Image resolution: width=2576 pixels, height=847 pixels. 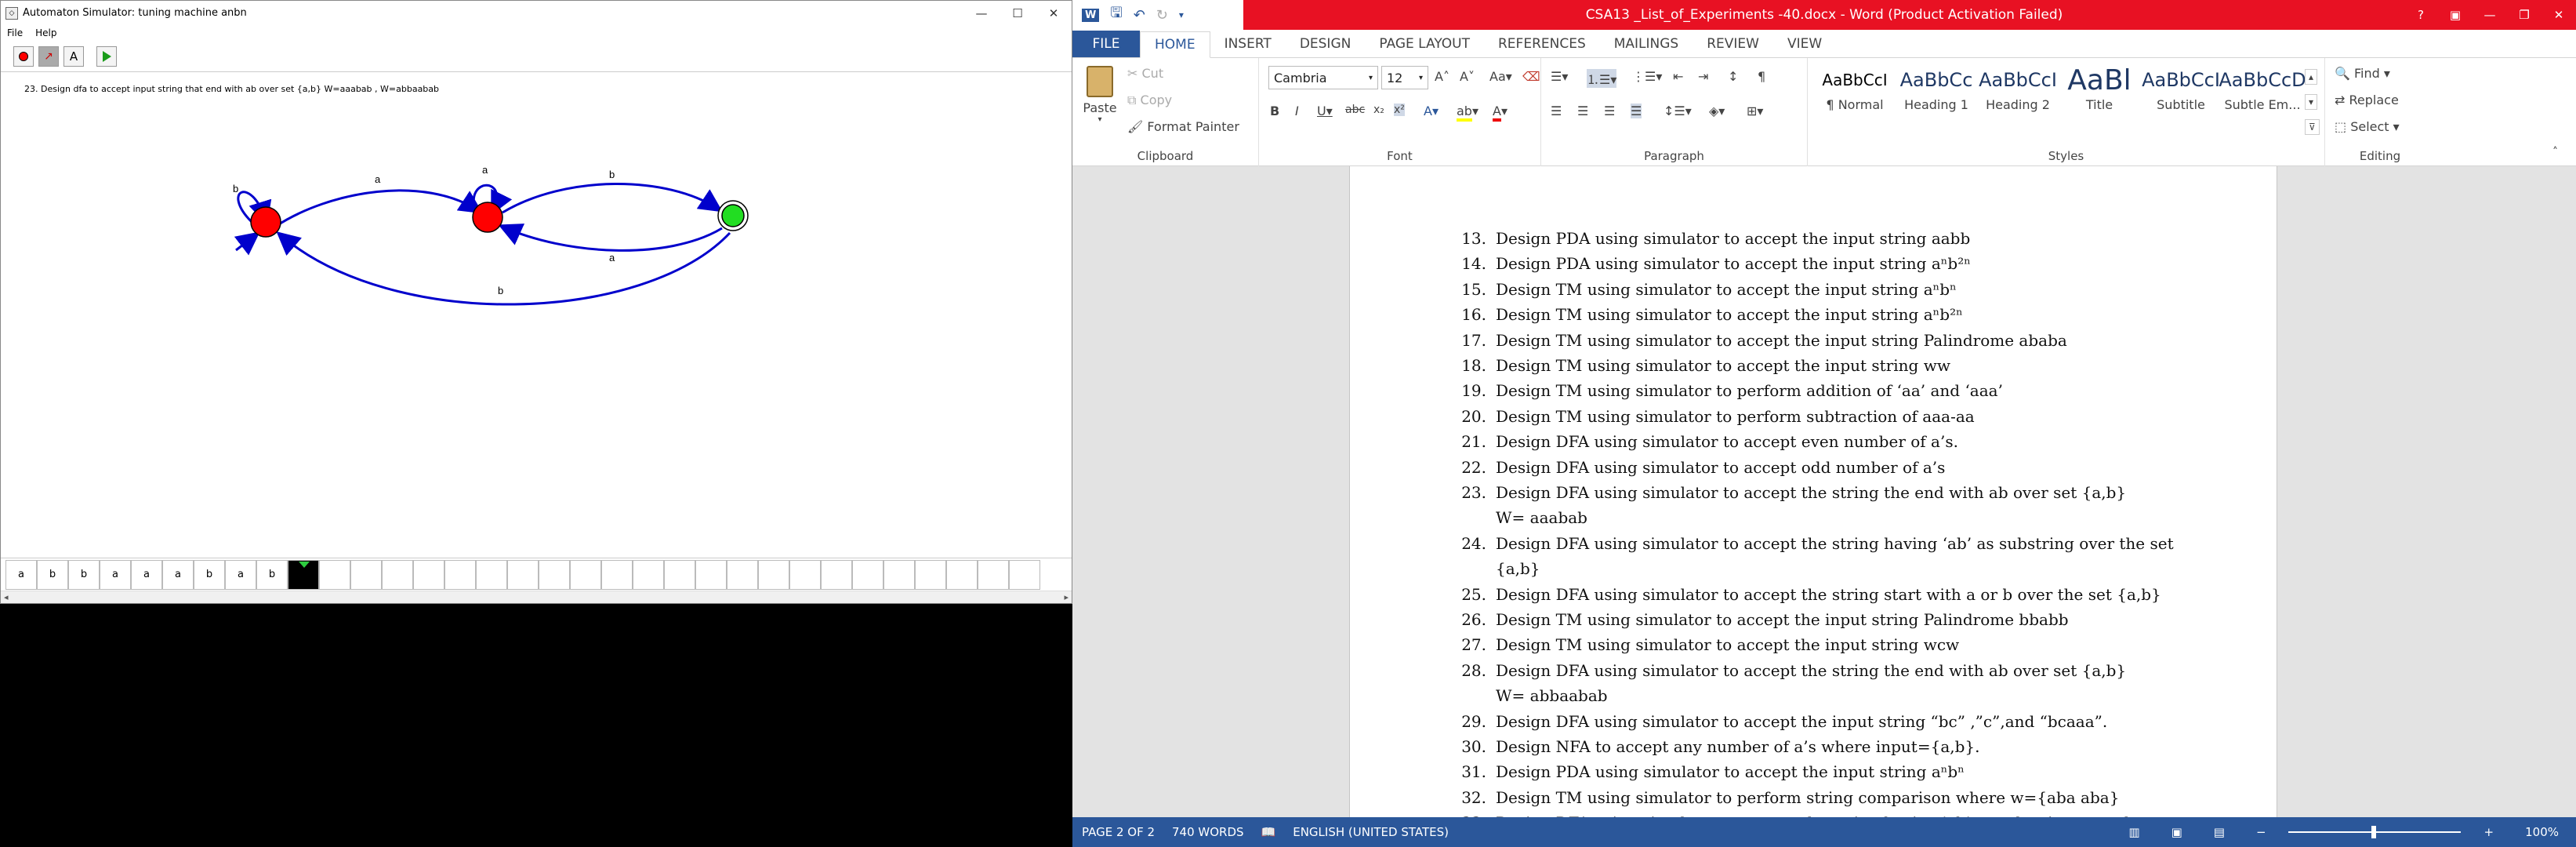 What do you see at coordinates (1268, 832) in the screenshot?
I see `proofing-icon: 📖` at bounding box center [1268, 832].